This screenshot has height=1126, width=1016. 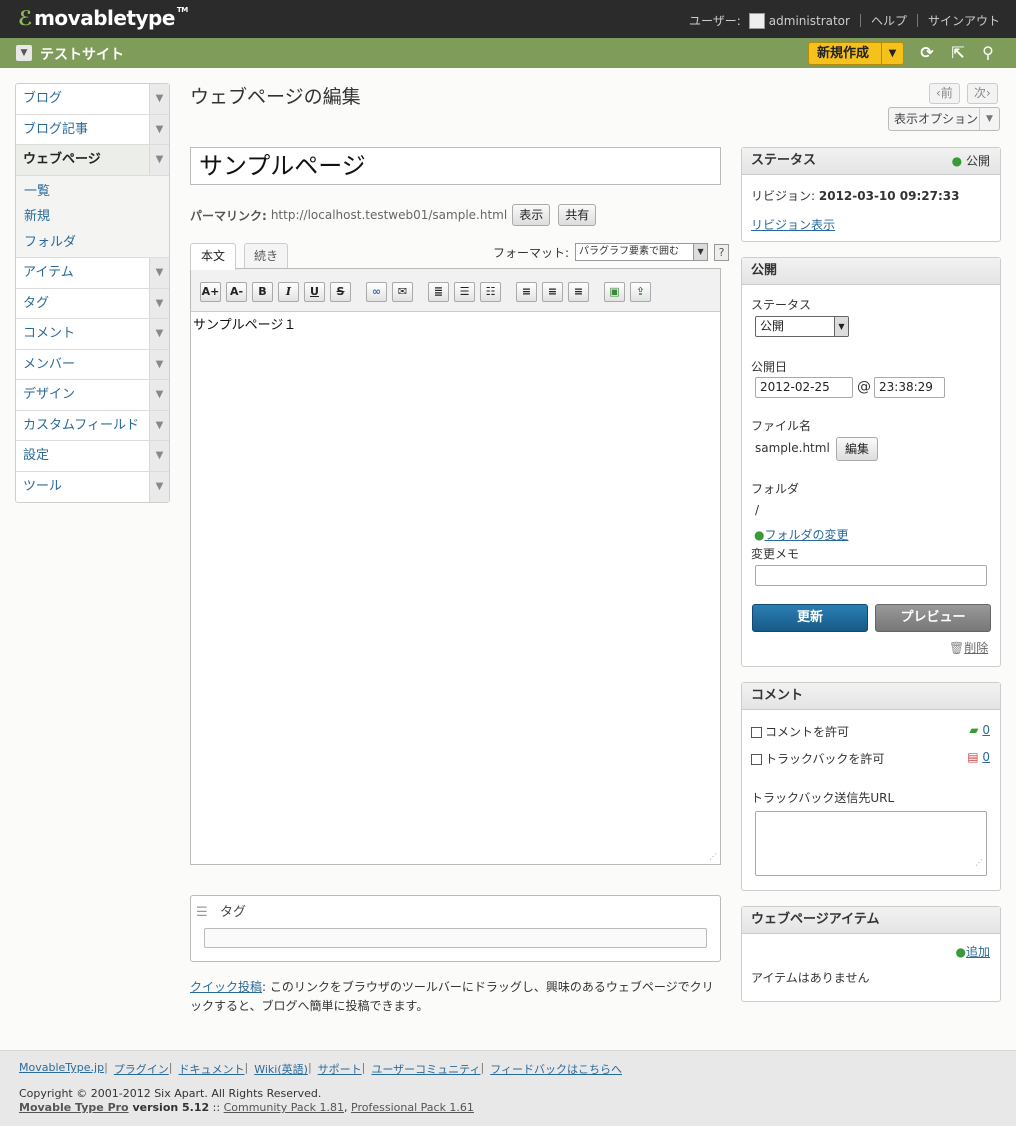 I want to click on preview-button: プレビュー, so click(x=933, y=618).